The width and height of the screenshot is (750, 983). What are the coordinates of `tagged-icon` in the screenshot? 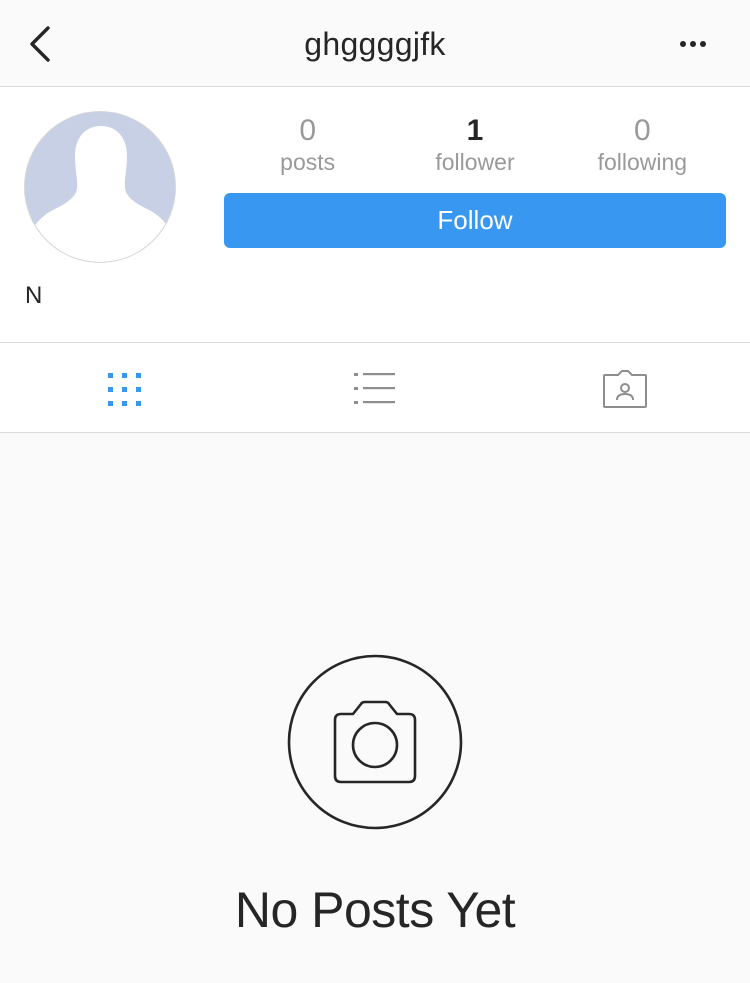 It's located at (625, 389).